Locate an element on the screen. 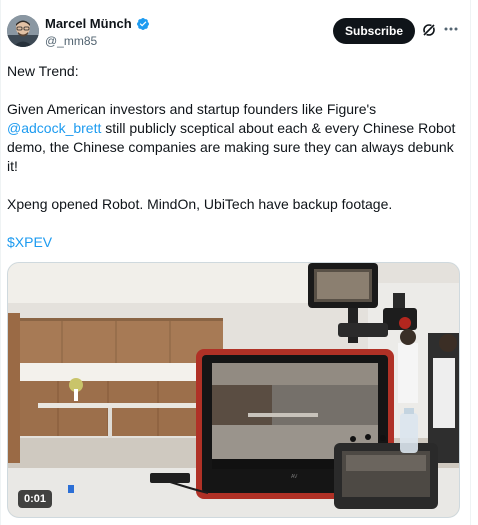 The width and height of the screenshot is (478, 525). subscribe-button: Subscribe is located at coordinates (374, 31).